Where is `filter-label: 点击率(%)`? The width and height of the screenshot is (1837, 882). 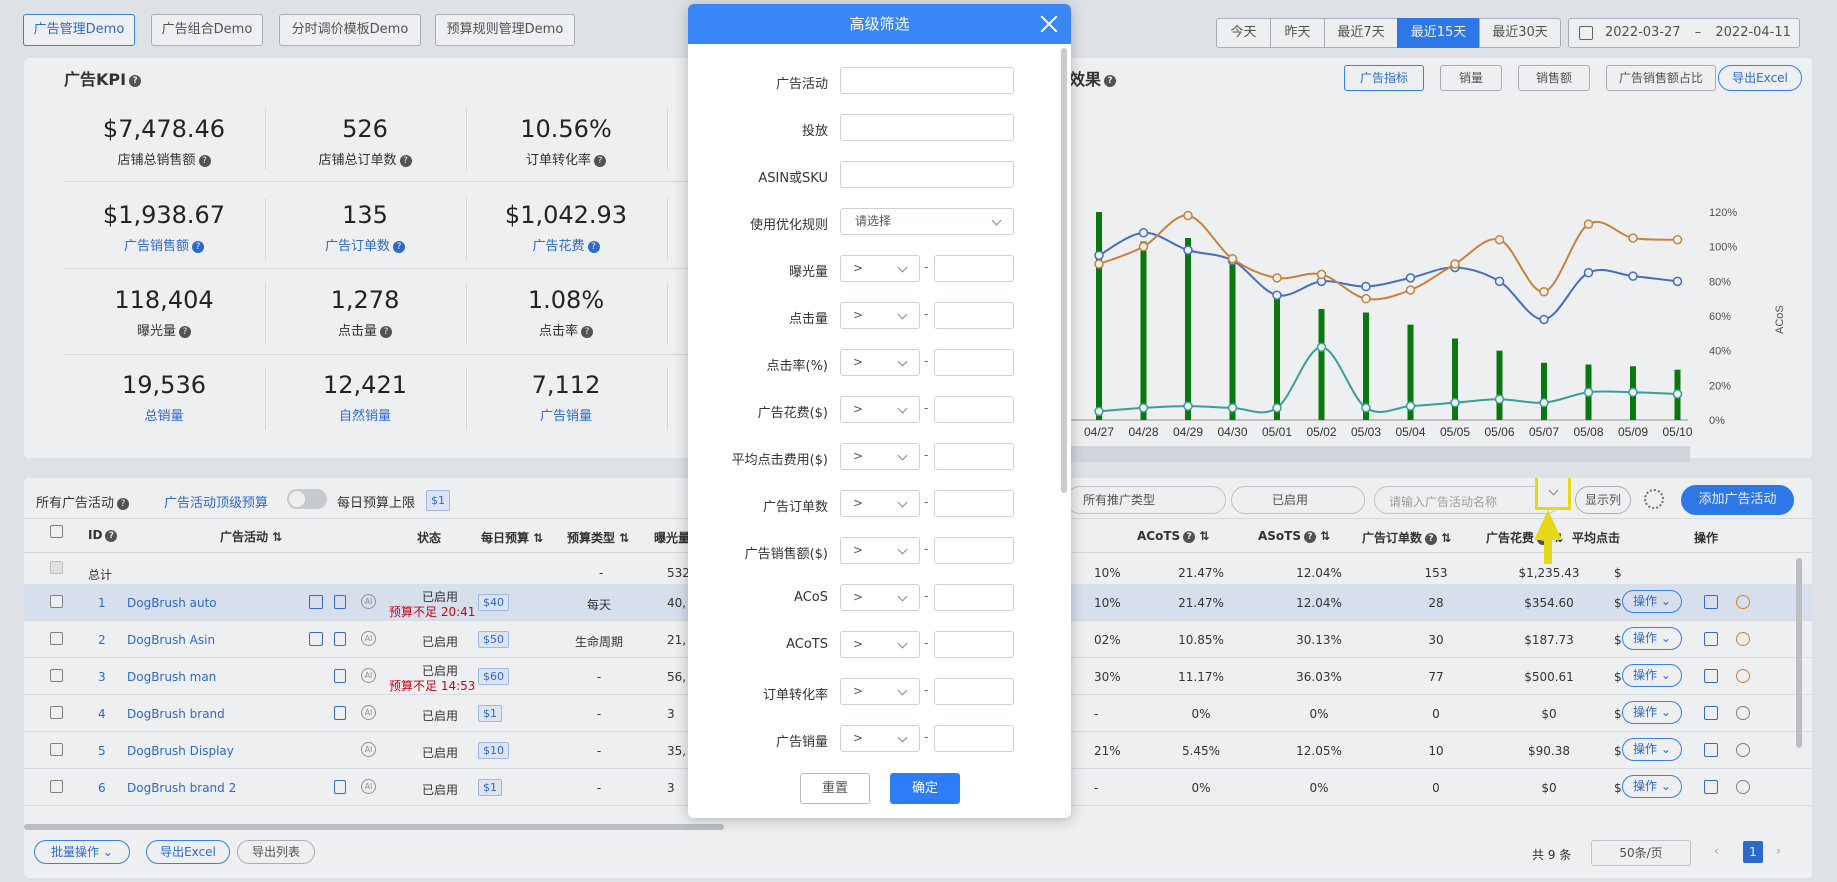 filter-label: 点击率(%) is located at coordinates (797, 366).